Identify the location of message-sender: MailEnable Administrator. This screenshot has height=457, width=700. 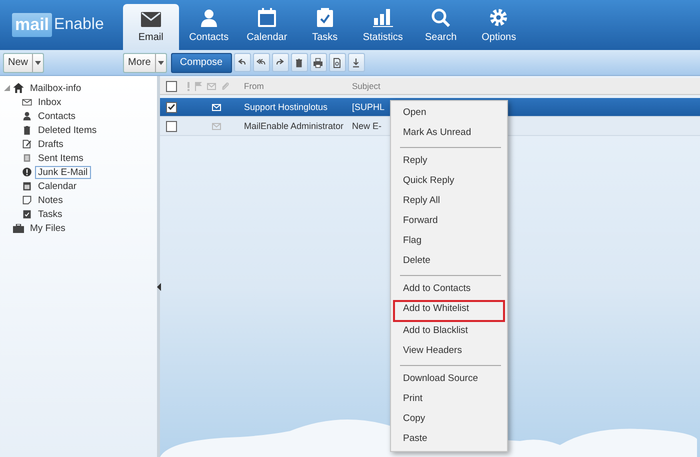
(294, 126).